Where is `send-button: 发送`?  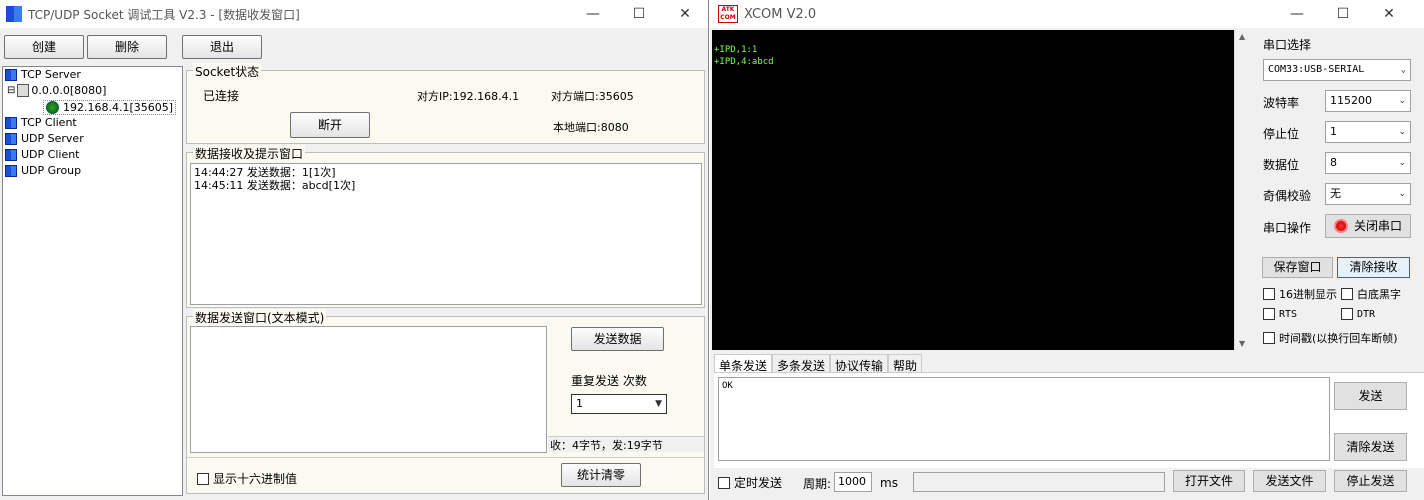
send-button: 发送 is located at coordinates (1370, 396).